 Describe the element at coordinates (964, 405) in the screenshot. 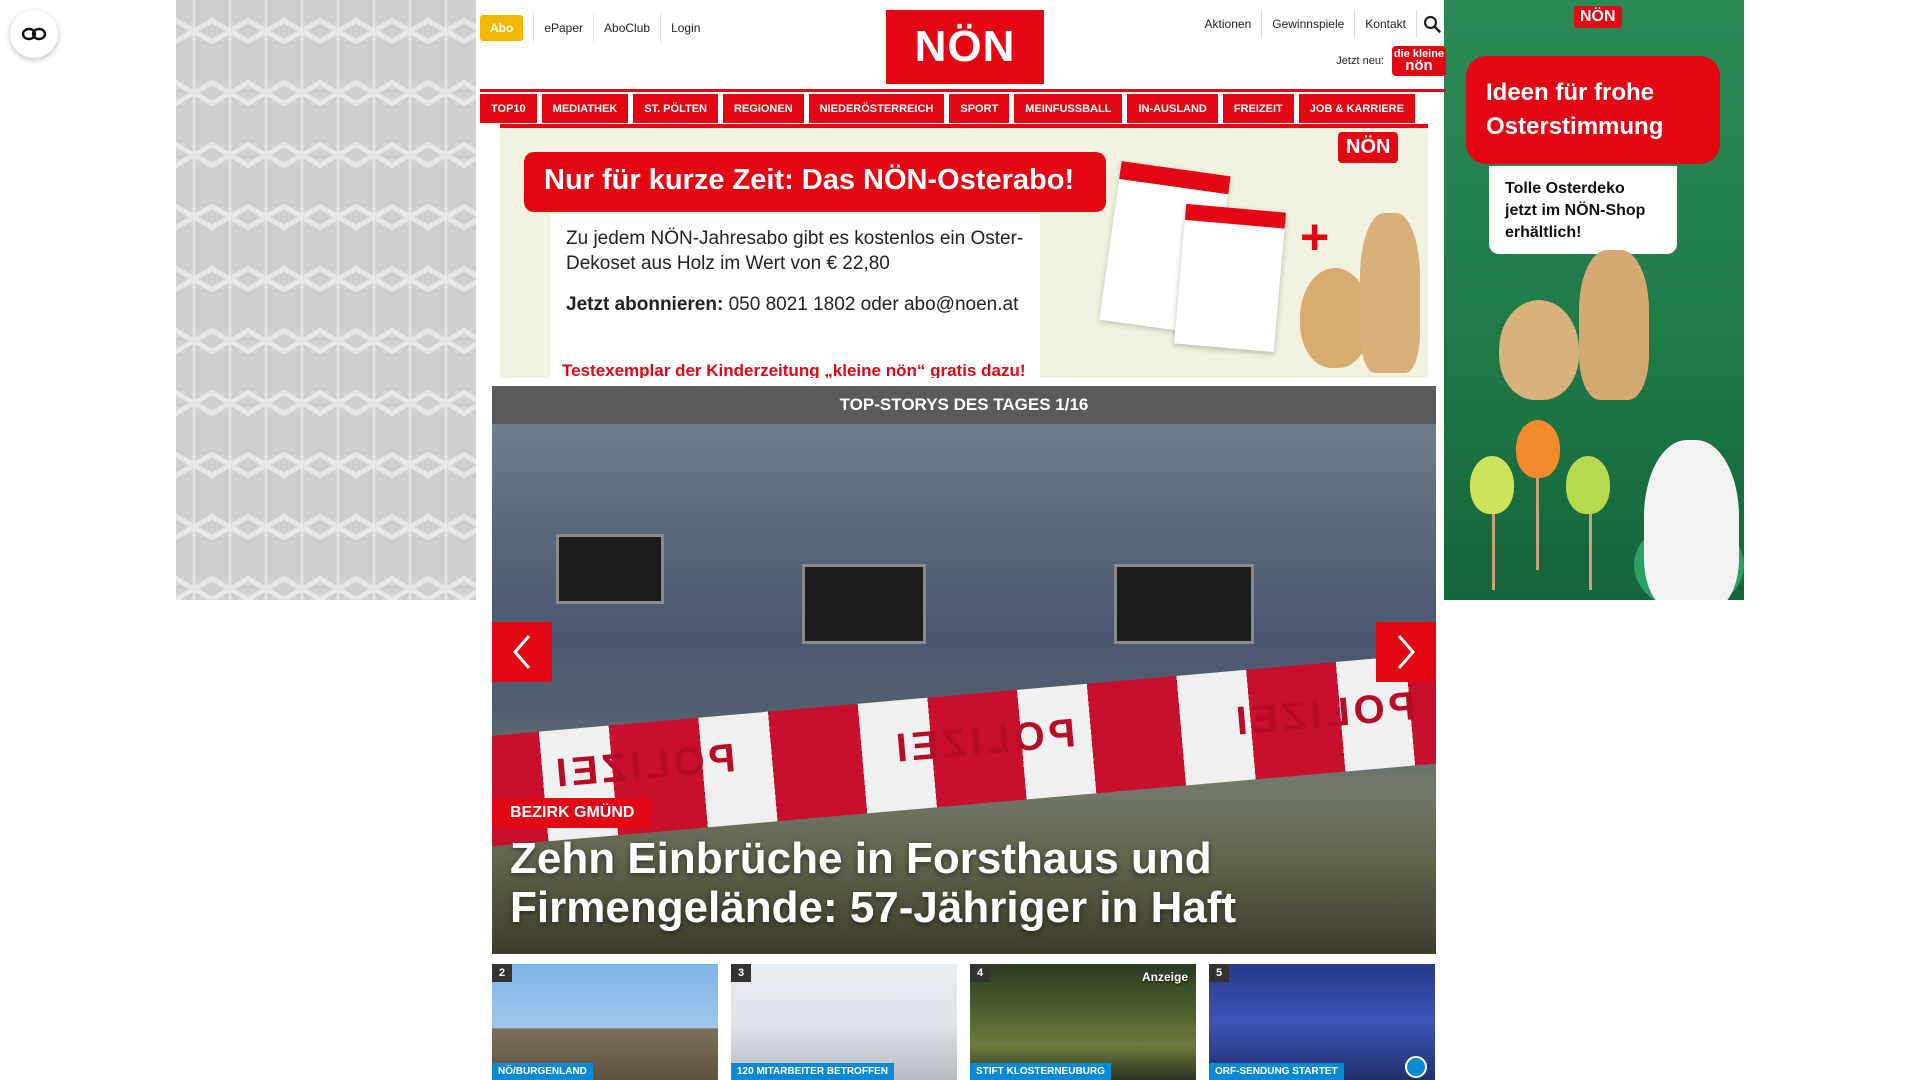

I see `top-stories-header: TOP-STORYS DES TAGES 1/16` at that location.